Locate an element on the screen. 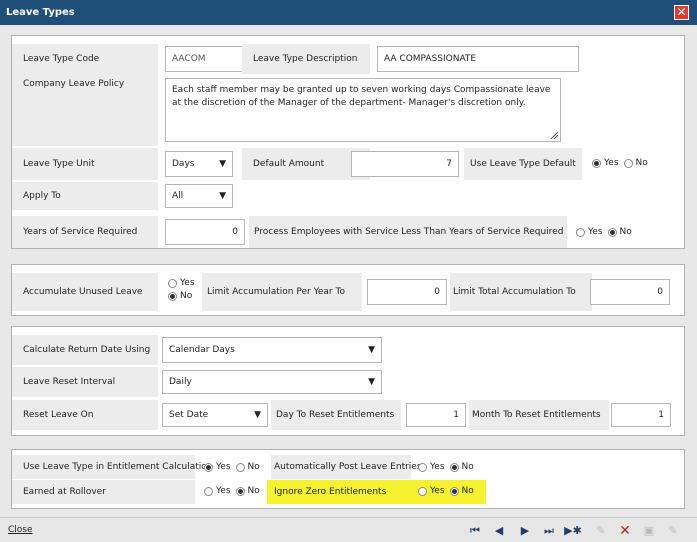 This screenshot has width=697, height=542. apply-to-select: All ▼ is located at coordinates (199, 196).